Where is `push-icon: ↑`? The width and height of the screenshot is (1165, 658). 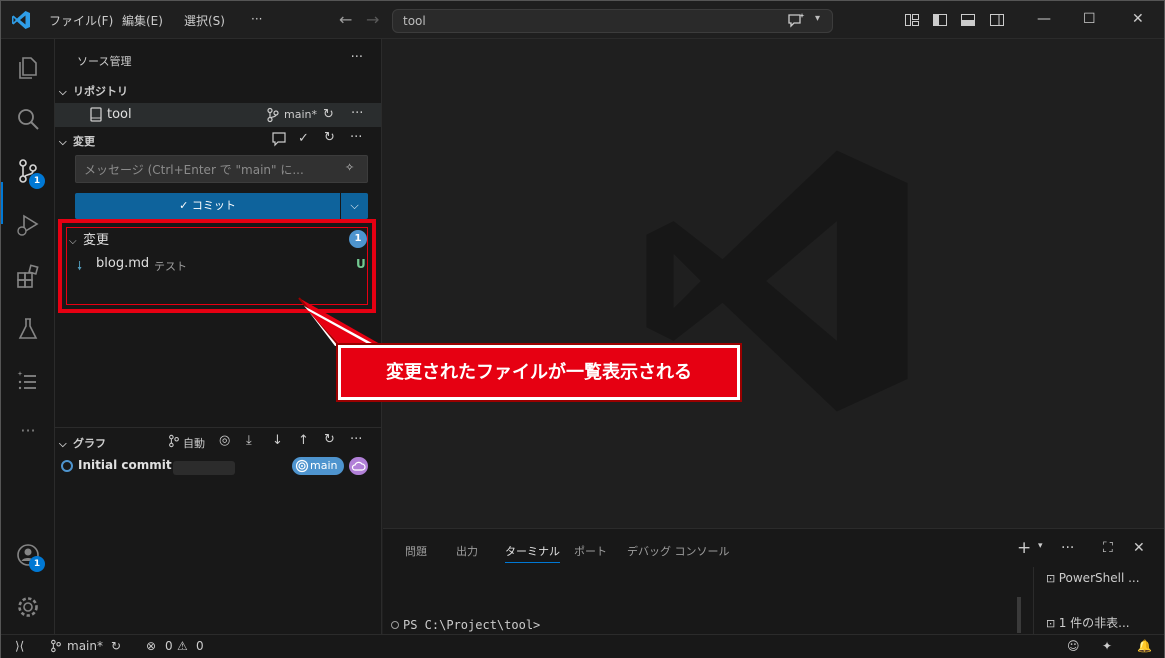 push-icon: ↑ is located at coordinates (303, 440).